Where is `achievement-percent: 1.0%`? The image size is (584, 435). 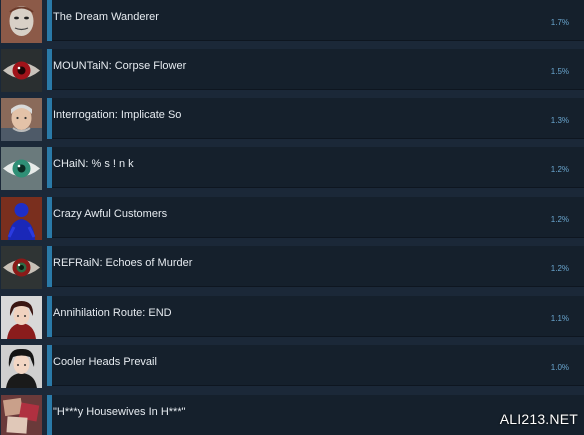 achievement-percent: 1.0% is located at coordinates (559, 367).